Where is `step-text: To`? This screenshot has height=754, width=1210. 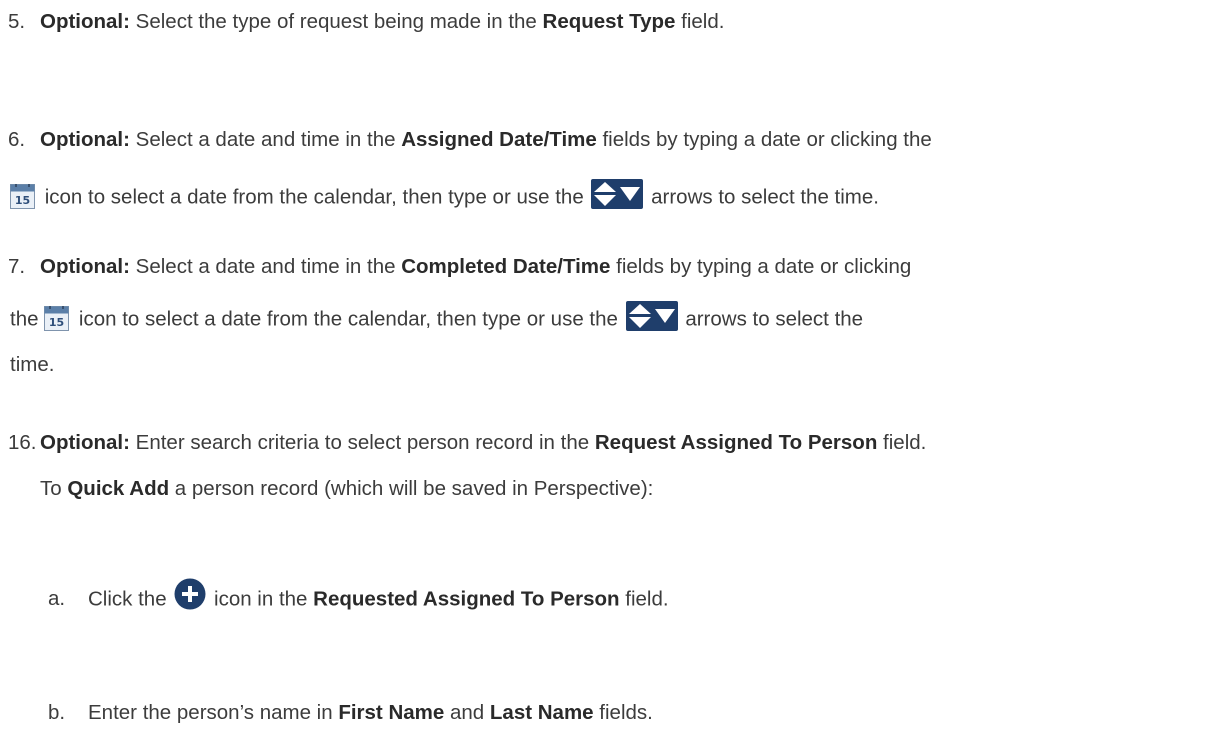 step-text: To is located at coordinates (54, 488).